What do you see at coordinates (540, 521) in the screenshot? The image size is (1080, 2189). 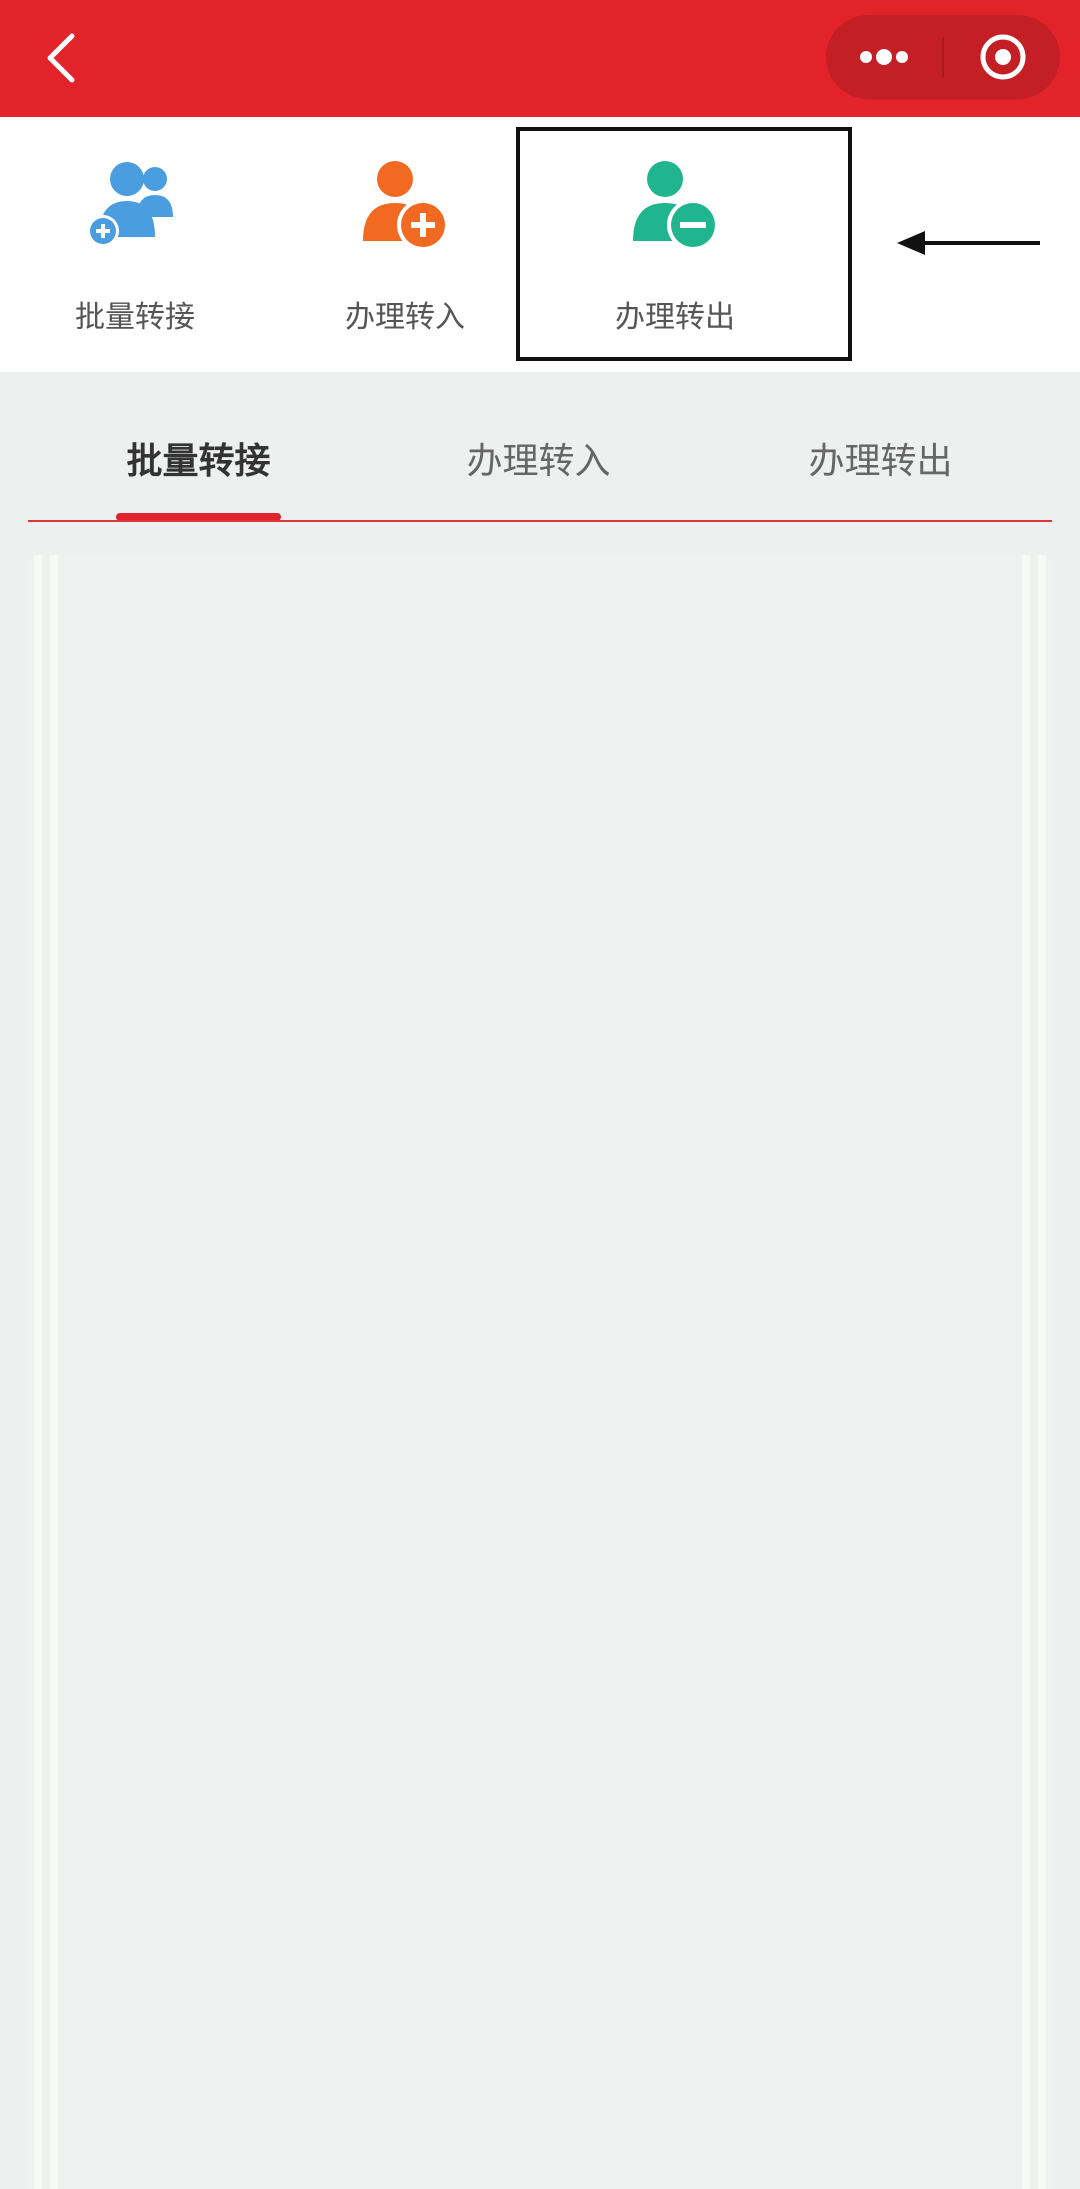 I see `tab-divider` at bounding box center [540, 521].